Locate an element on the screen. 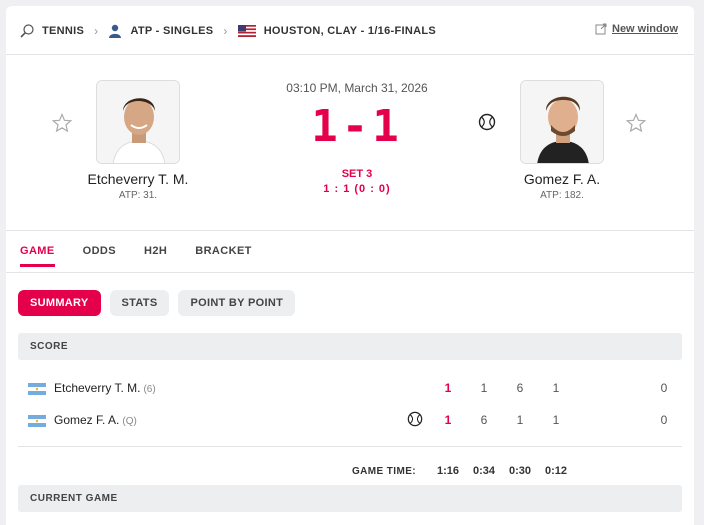  tab-bracket: BRACKET is located at coordinates (223, 256).